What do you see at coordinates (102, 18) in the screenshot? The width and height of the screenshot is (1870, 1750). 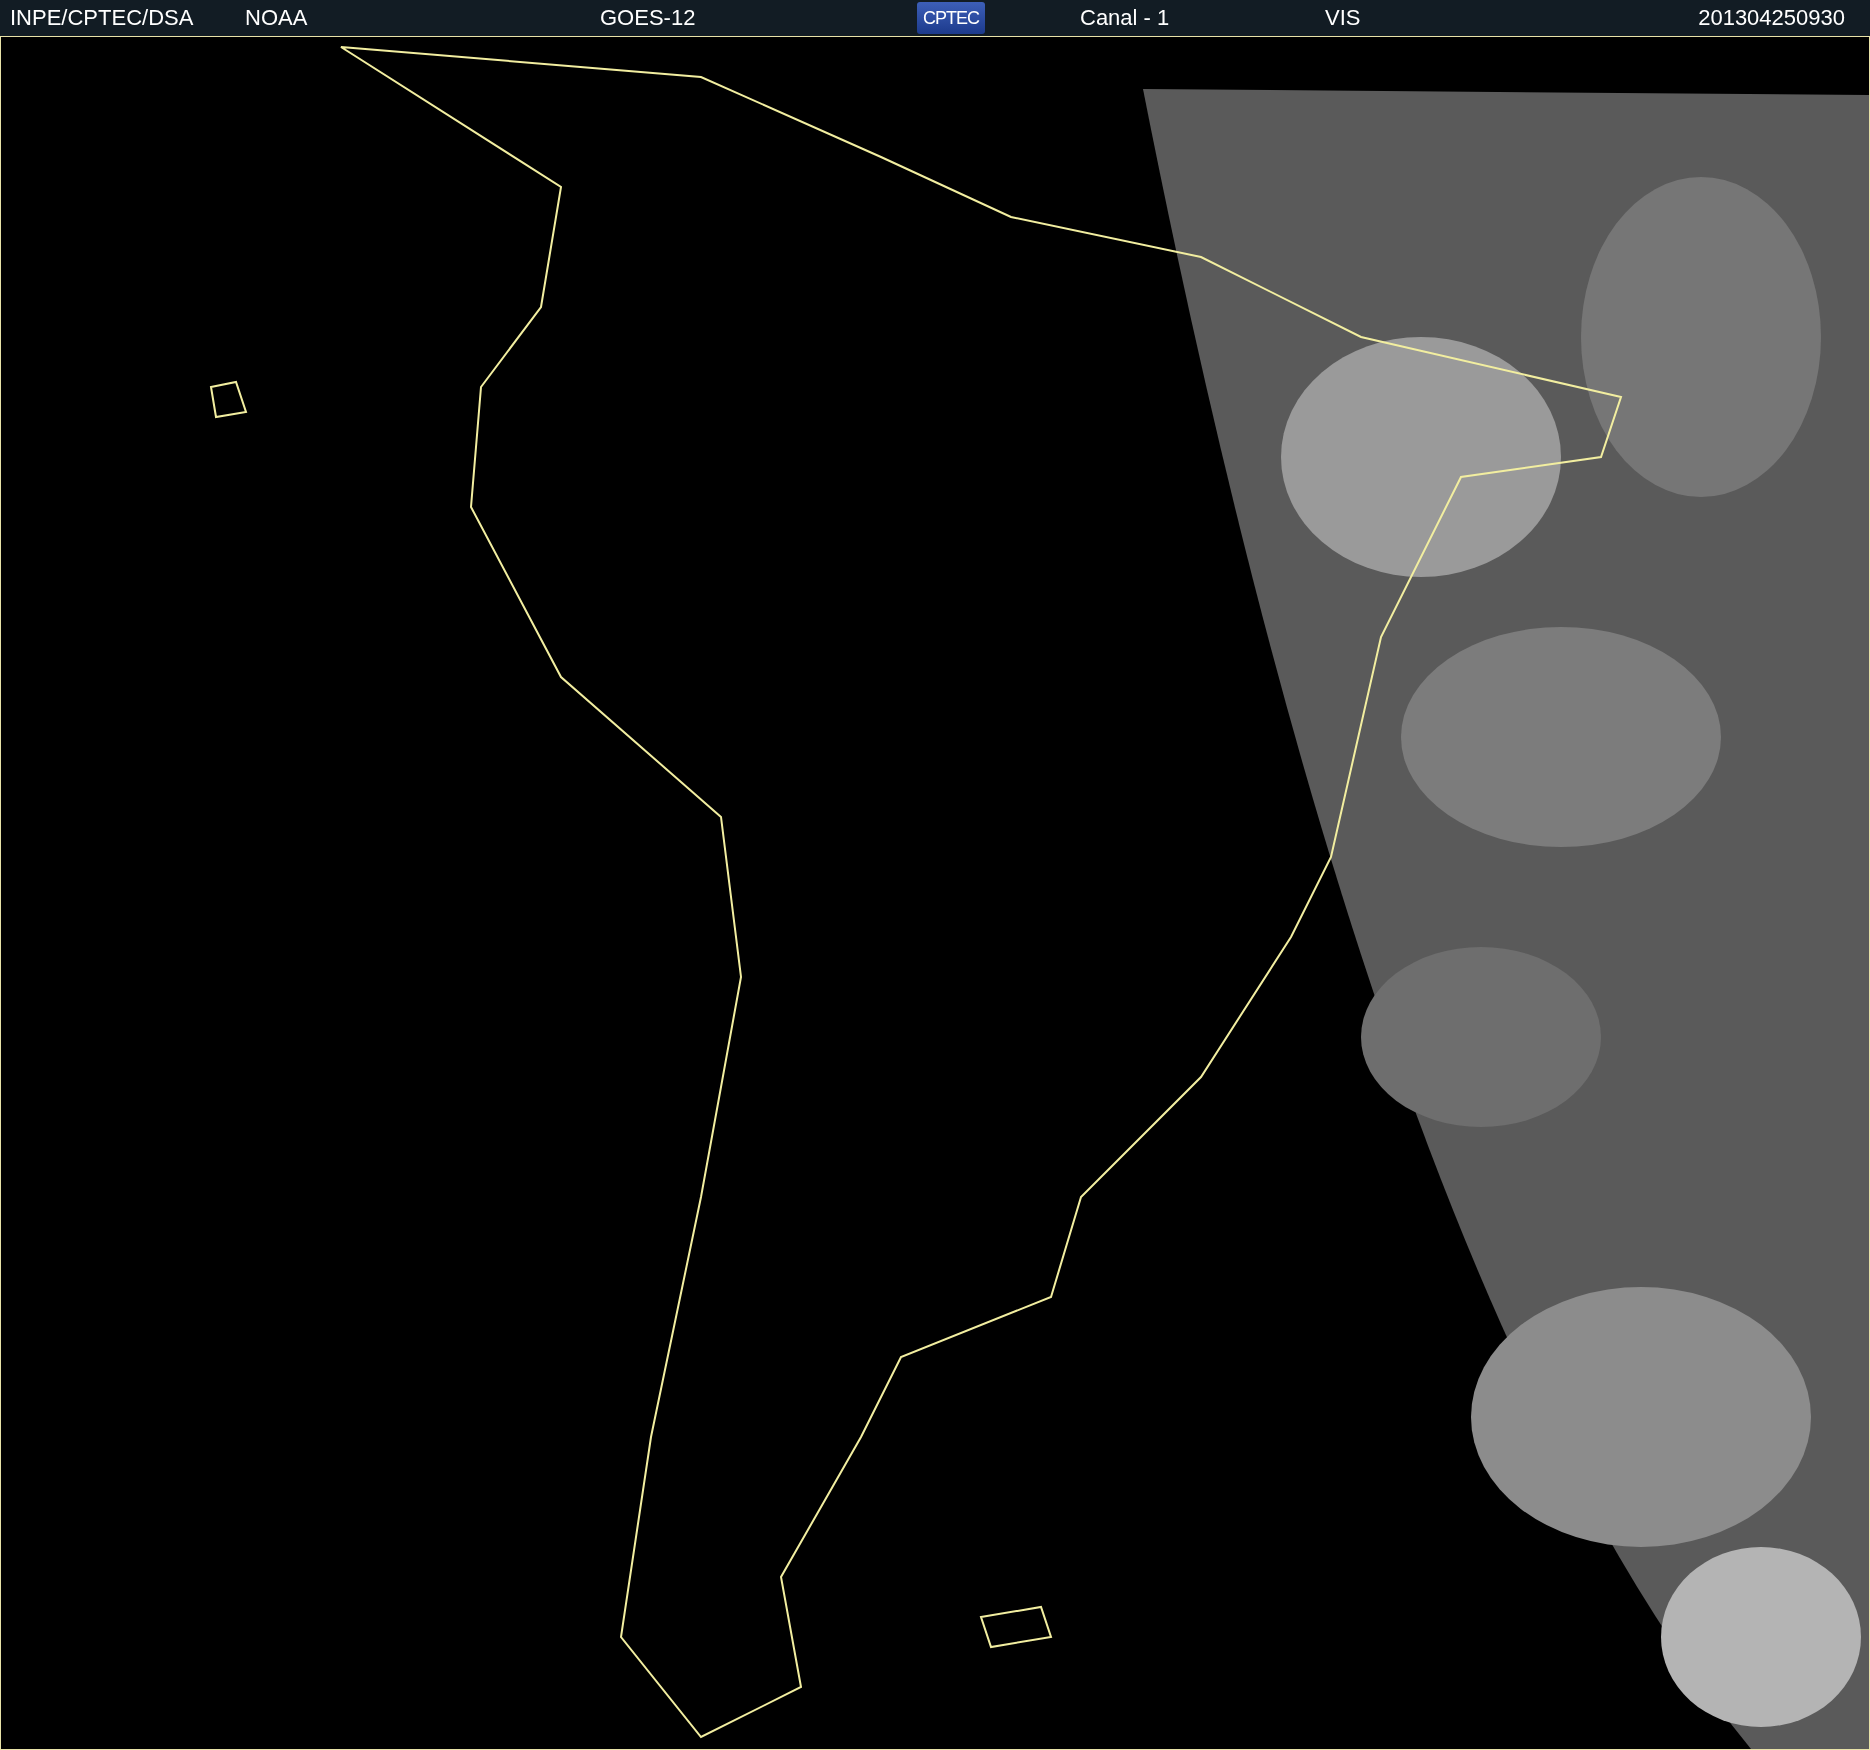 I see `source-label: INPE/CPTEC/DSA` at bounding box center [102, 18].